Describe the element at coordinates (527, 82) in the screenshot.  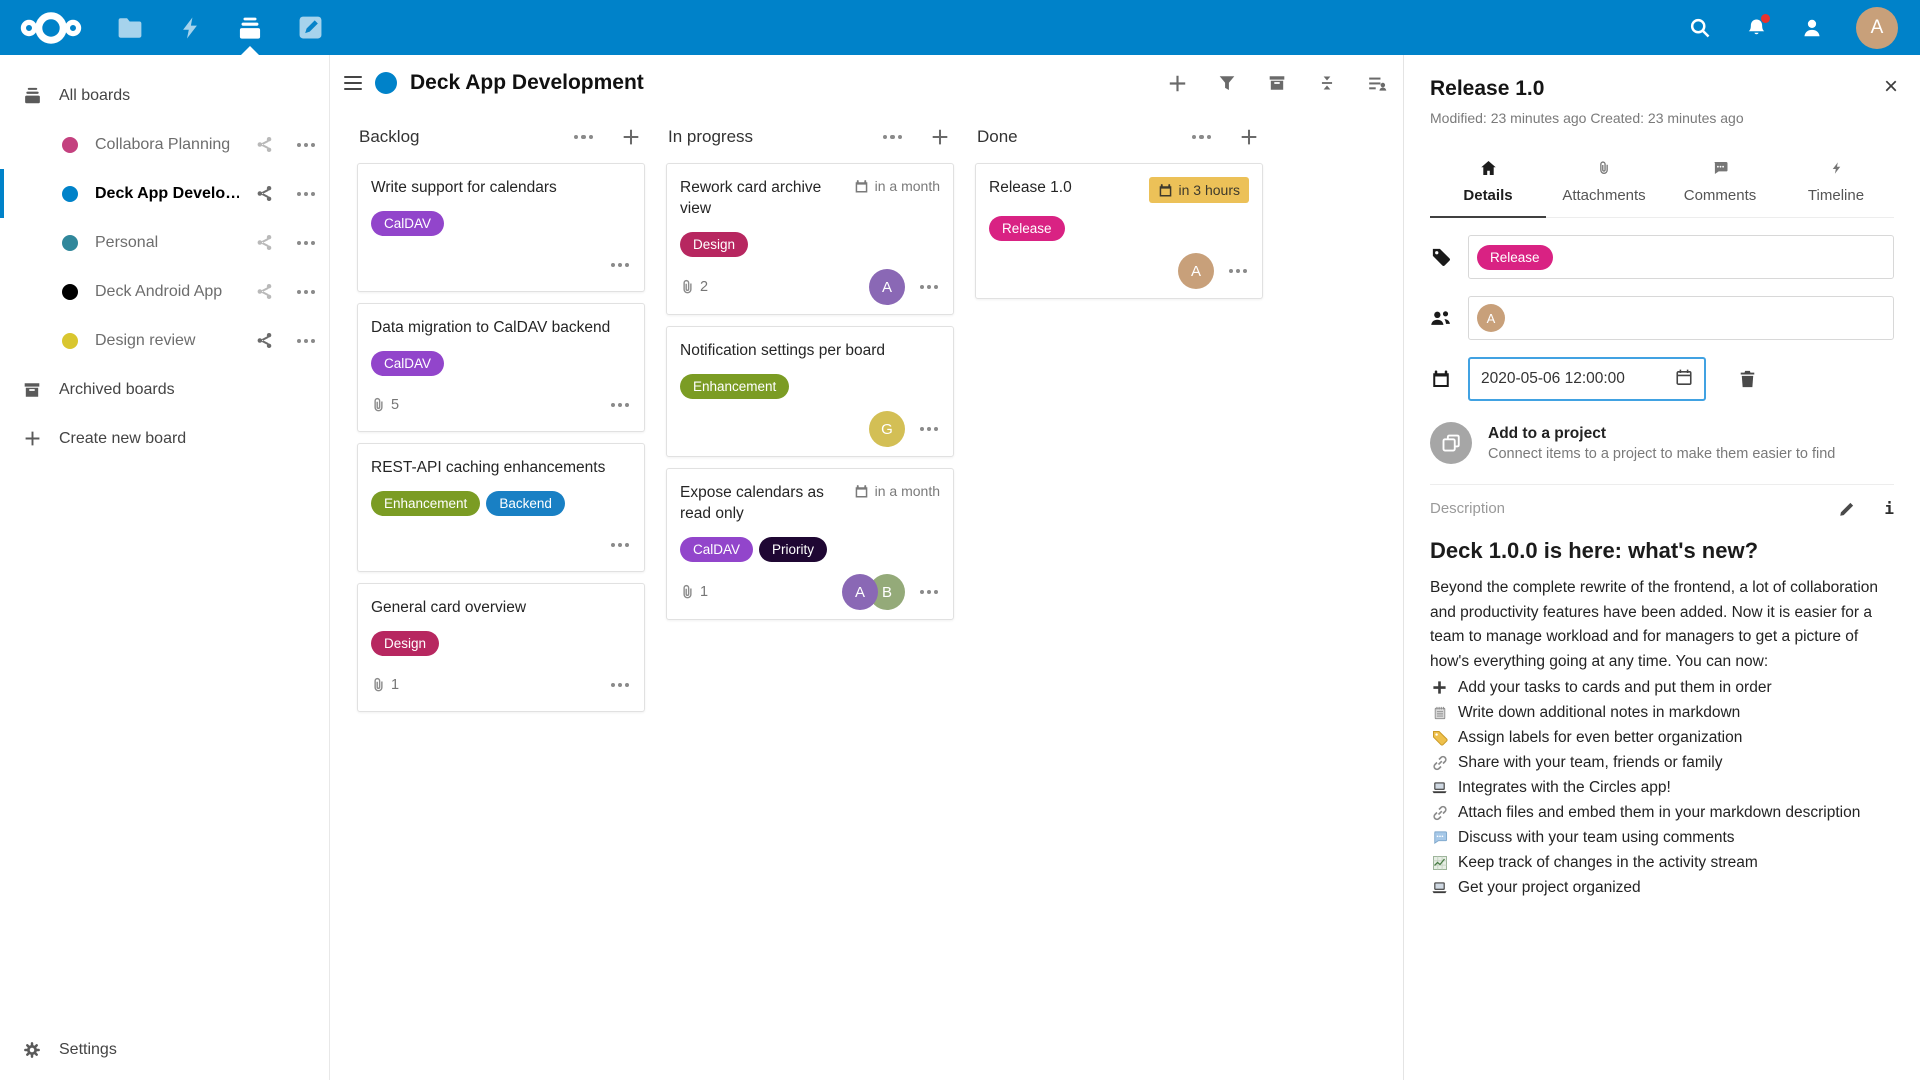
I see `board-title: Deck App Development` at that location.